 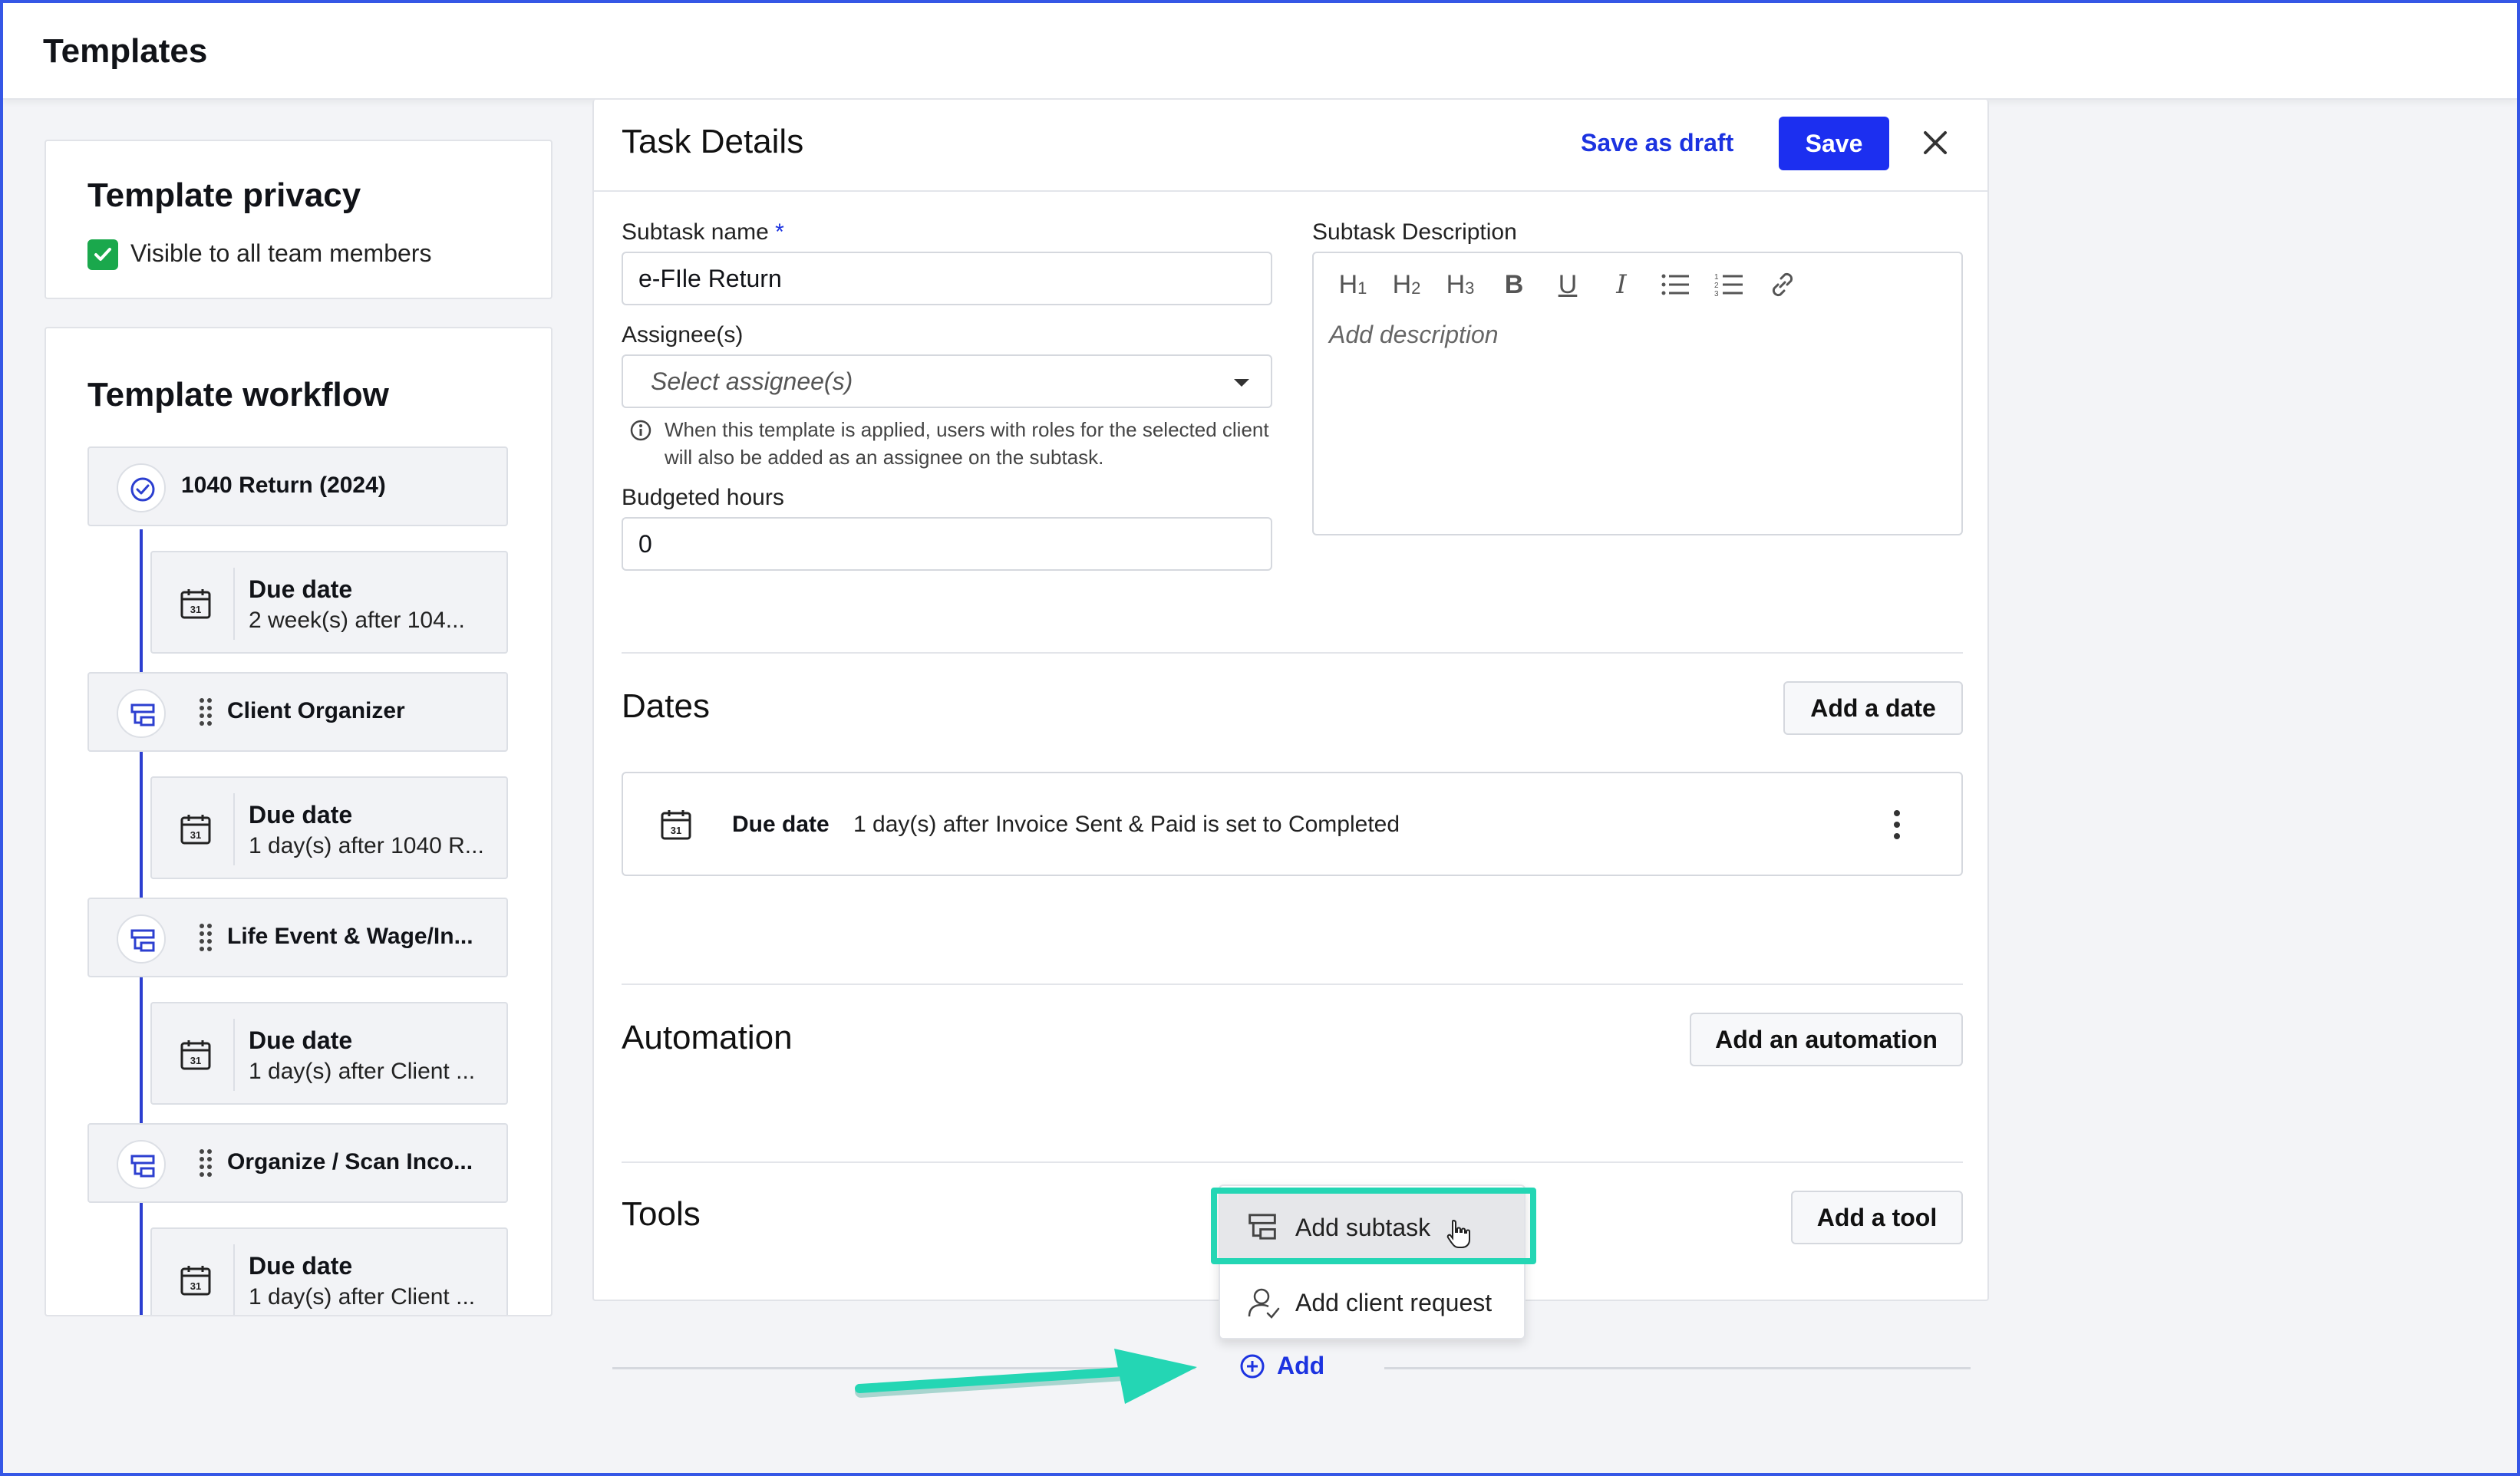 I want to click on subtask-name-label: Subtask name *, so click(x=703, y=232).